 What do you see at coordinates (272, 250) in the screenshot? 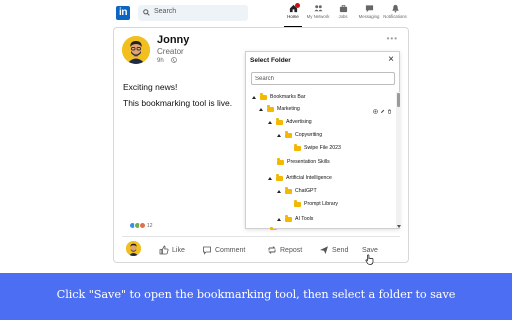
I see `repost-icon` at bounding box center [272, 250].